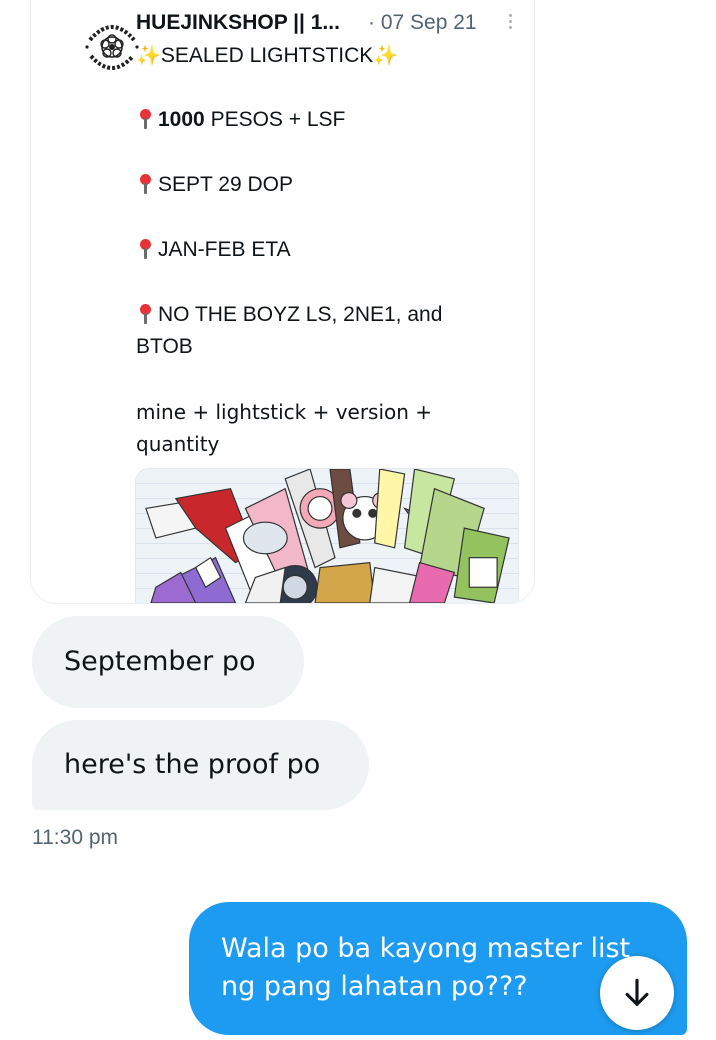 Image resolution: width=716 pixels, height=1040 pixels. What do you see at coordinates (422, 22) in the screenshot?
I see `tweet-date: · 07 Sep 21` at bounding box center [422, 22].